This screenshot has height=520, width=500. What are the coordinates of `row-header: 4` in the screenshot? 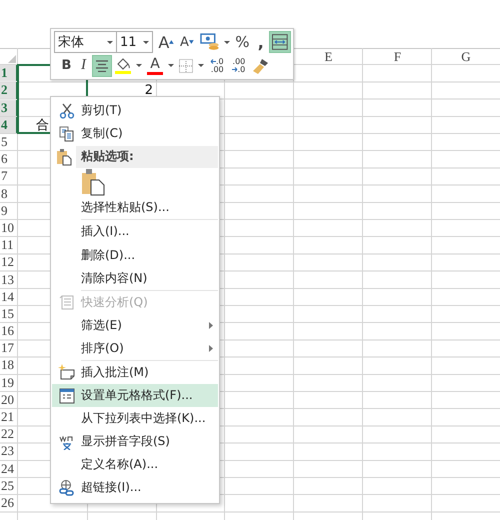 It's located at (9, 124).